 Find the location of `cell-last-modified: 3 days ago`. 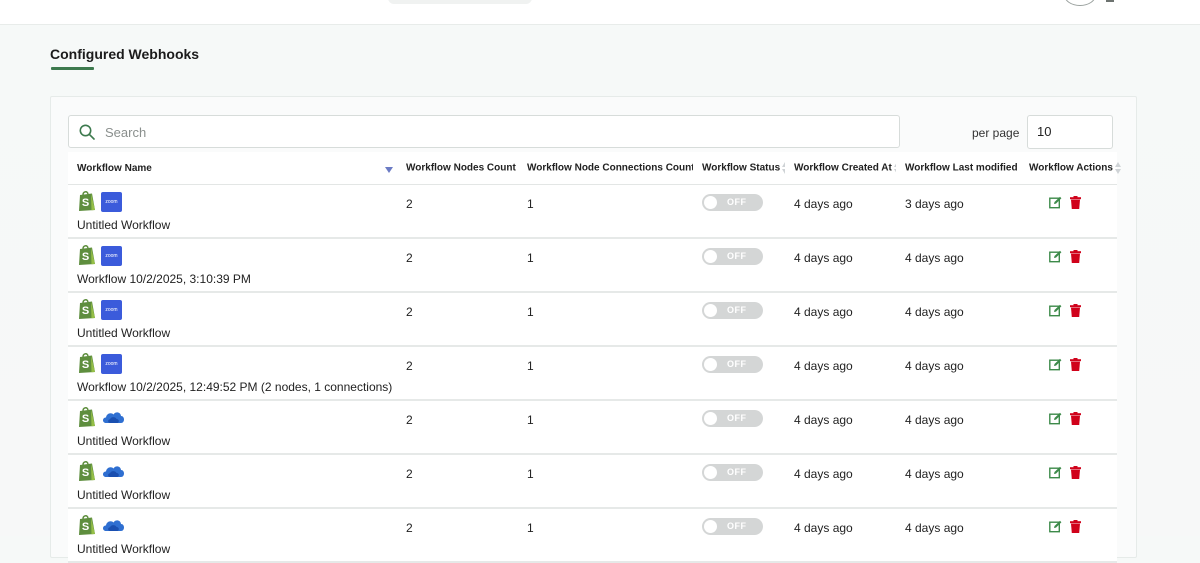

cell-last-modified: 3 days ago is located at coordinates (958, 211).